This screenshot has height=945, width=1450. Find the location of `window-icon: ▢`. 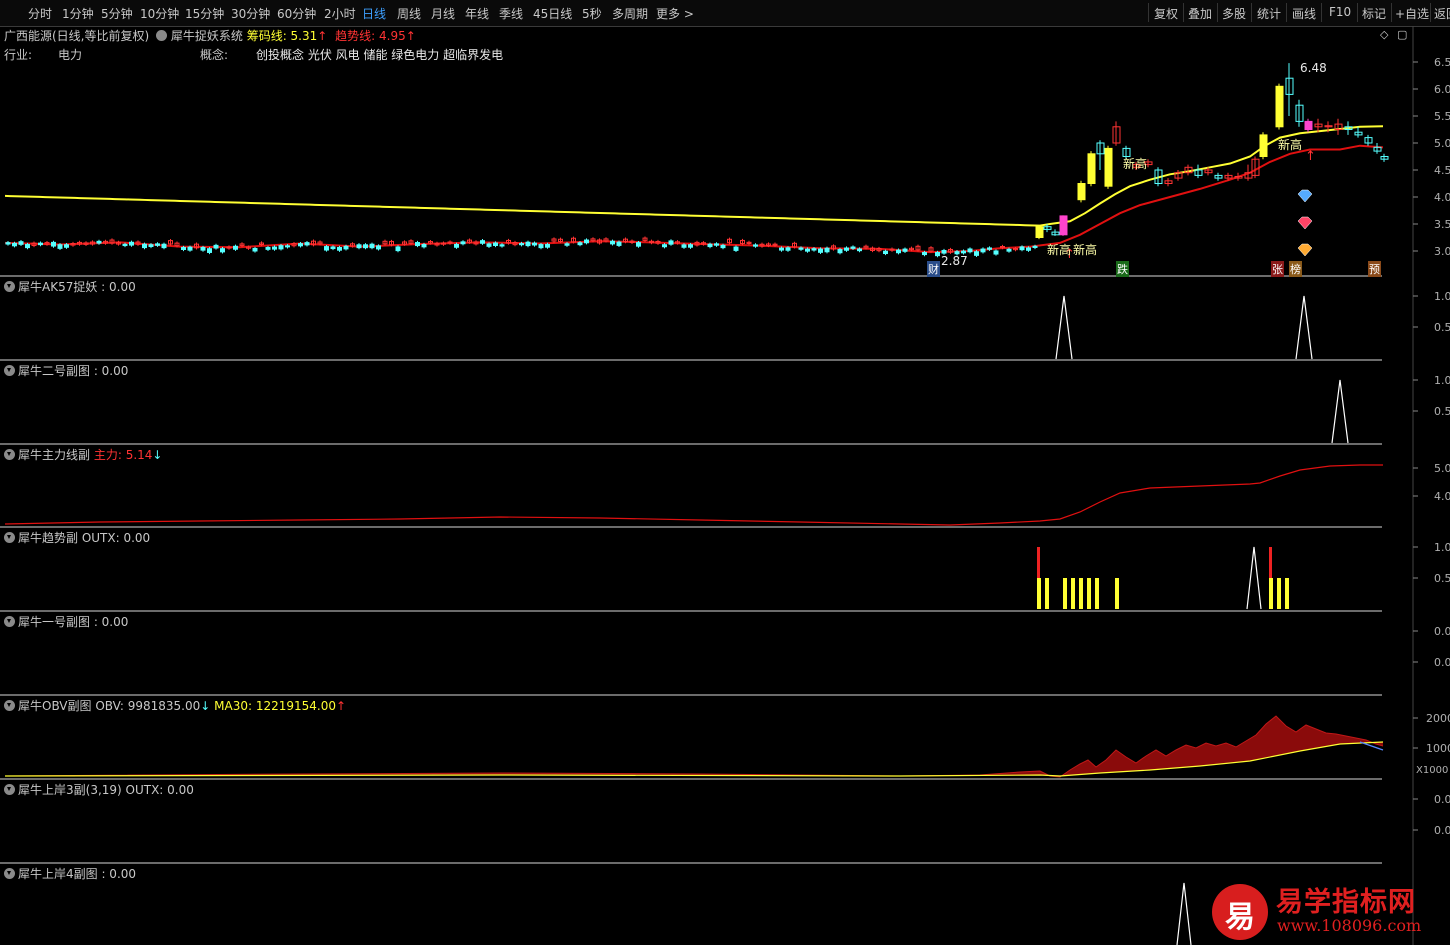

window-icon: ▢ is located at coordinates (1402, 34).